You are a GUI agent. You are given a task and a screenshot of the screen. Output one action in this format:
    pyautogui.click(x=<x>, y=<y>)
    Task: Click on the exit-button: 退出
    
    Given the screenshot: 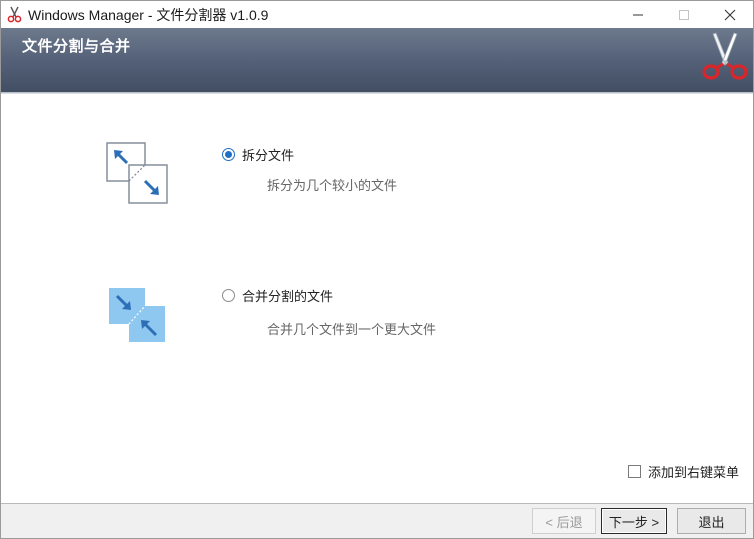 What is the action you would take?
    pyautogui.click(x=711, y=521)
    